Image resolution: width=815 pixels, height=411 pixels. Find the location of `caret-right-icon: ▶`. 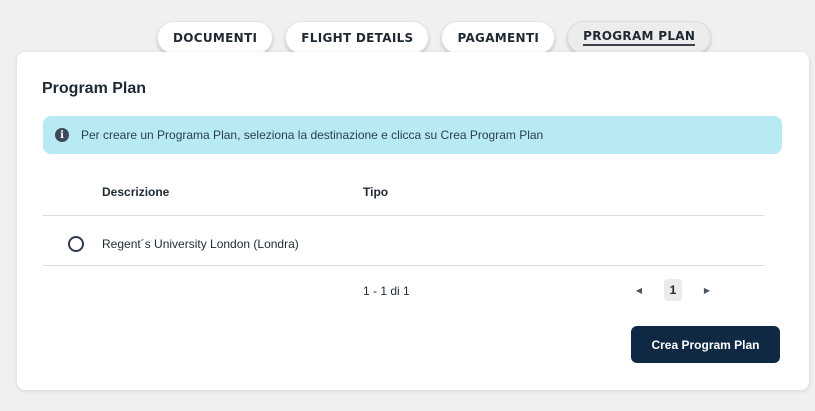

caret-right-icon: ▶ is located at coordinates (707, 290).